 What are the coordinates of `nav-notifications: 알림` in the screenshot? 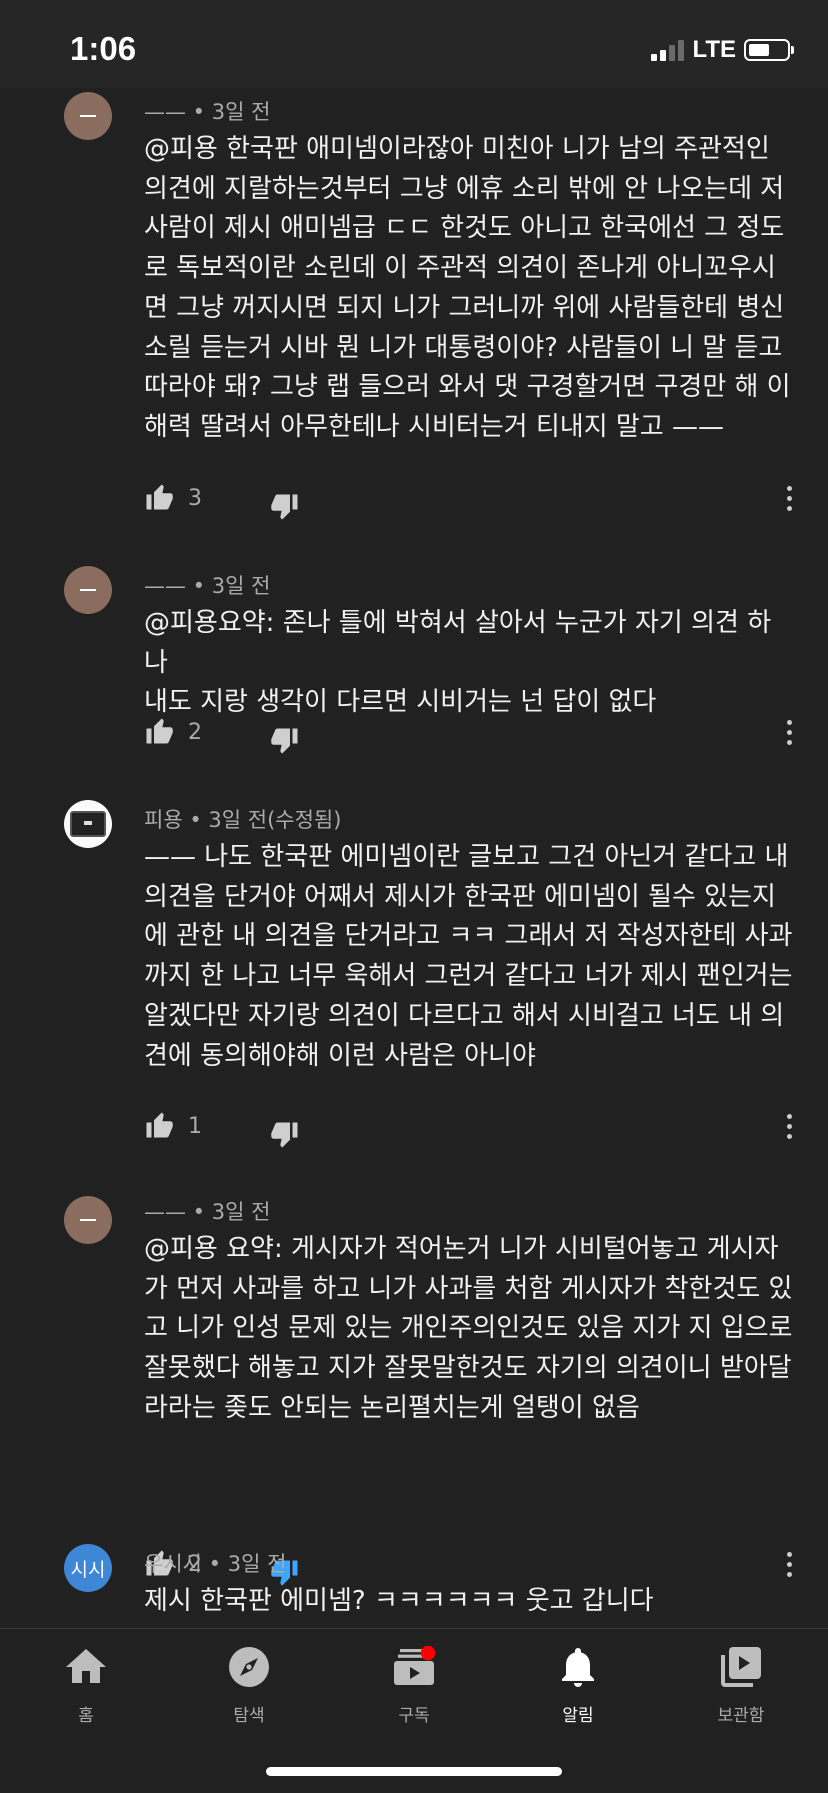 It's located at (578, 1684).